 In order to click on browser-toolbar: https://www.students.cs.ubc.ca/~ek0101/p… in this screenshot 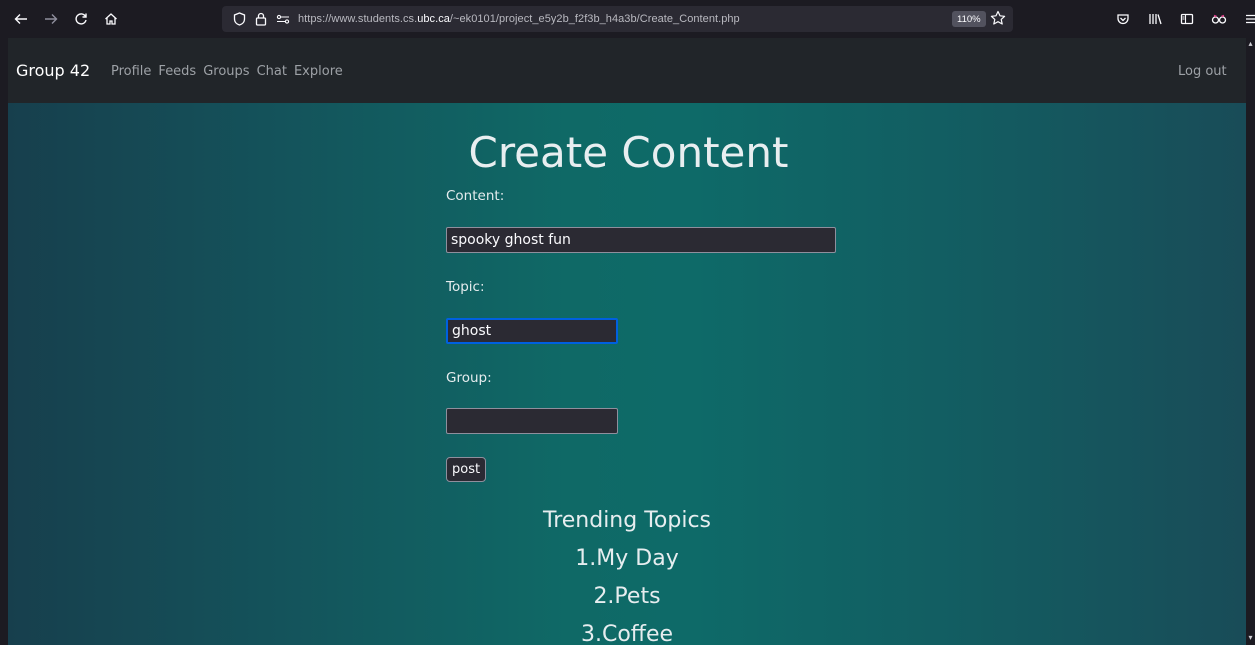, I will do `click(627, 19)`.